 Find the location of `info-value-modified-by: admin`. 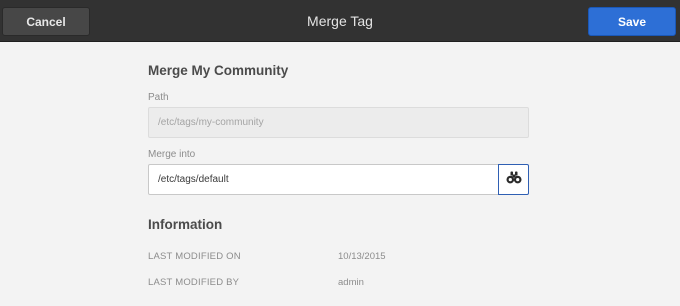

info-value-modified-by: admin is located at coordinates (351, 282).